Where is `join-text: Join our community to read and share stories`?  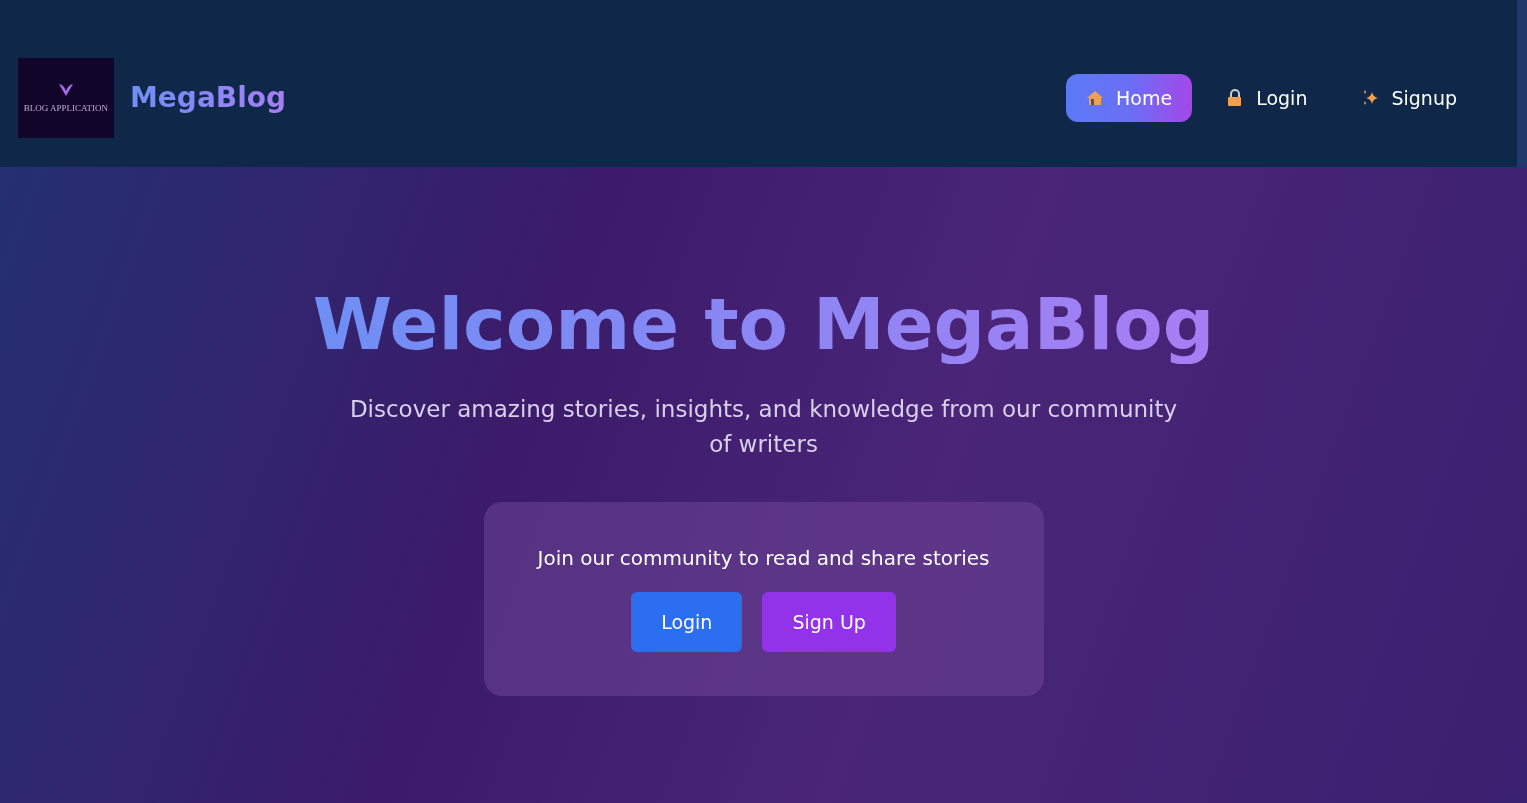 join-text: Join our community to read and share stories is located at coordinates (763, 558).